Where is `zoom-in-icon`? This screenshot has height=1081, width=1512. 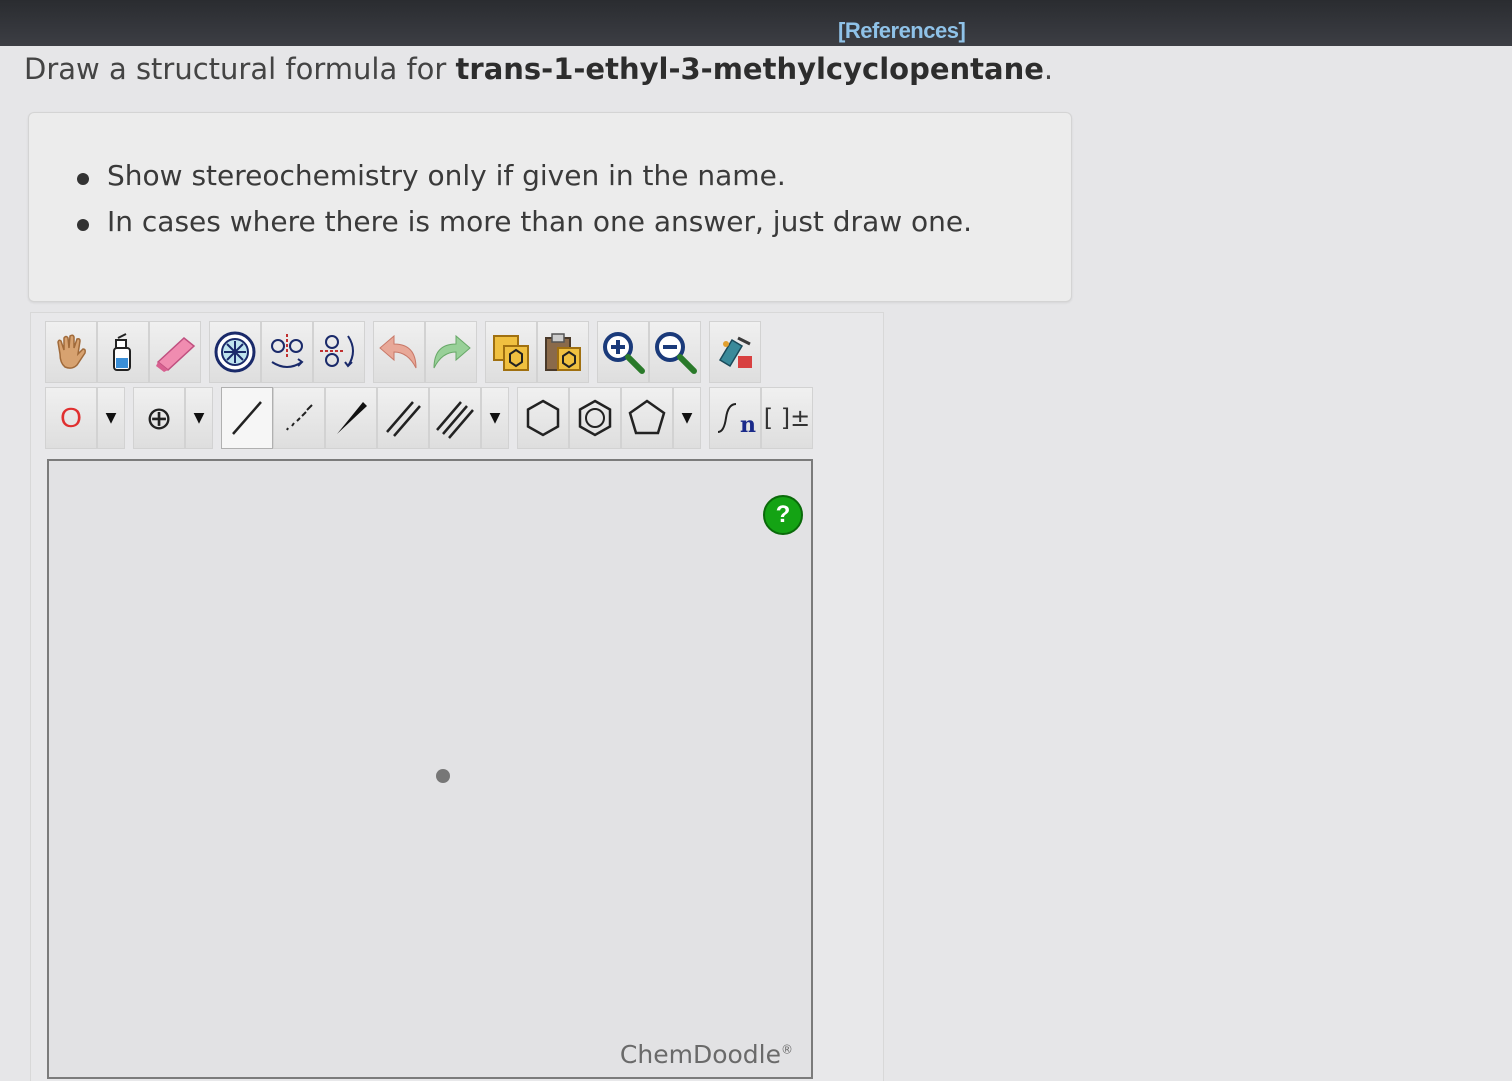 zoom-in-icon is located at coordinates (624, 353).